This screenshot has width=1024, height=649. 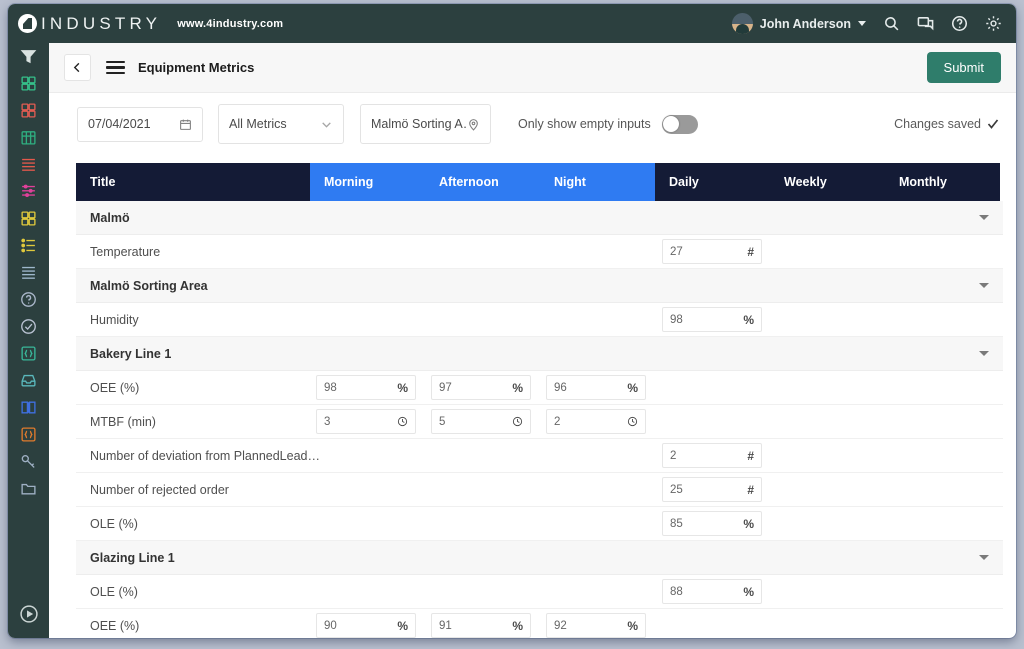 What do you see at coordinates (596, 387) in the screenshot?
I see `input-night: 96%` at bounding box center [596, 387].